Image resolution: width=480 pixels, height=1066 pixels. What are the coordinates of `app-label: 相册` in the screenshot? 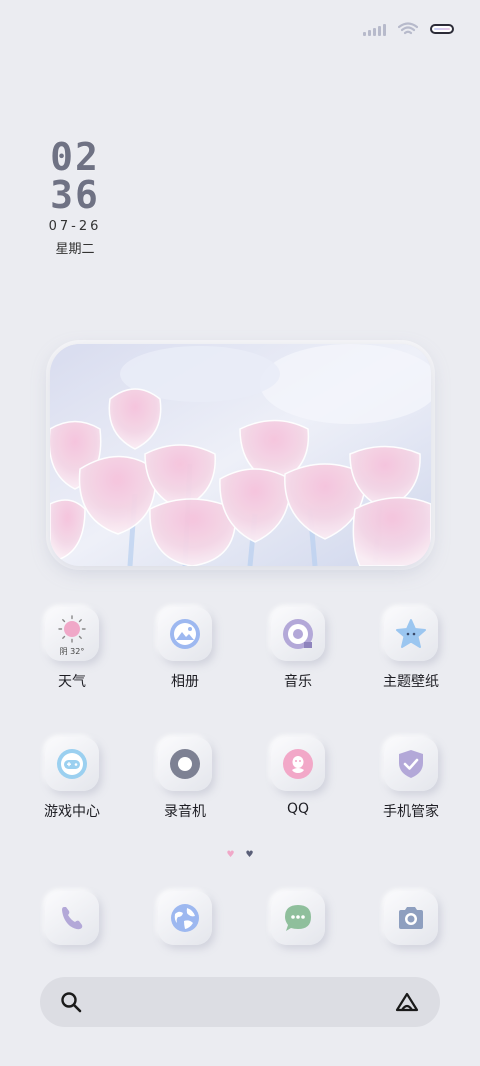 It's located at (185, 682).